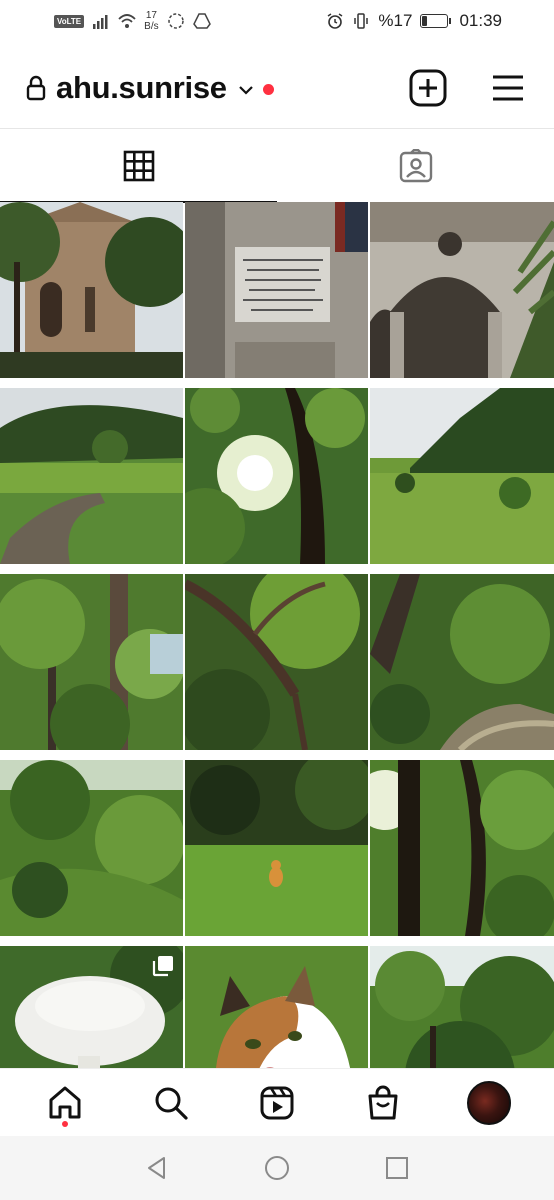 The height and width of the screenshot is (1200, 554). I want to click on tab-posts-grid, so click(138, 166).